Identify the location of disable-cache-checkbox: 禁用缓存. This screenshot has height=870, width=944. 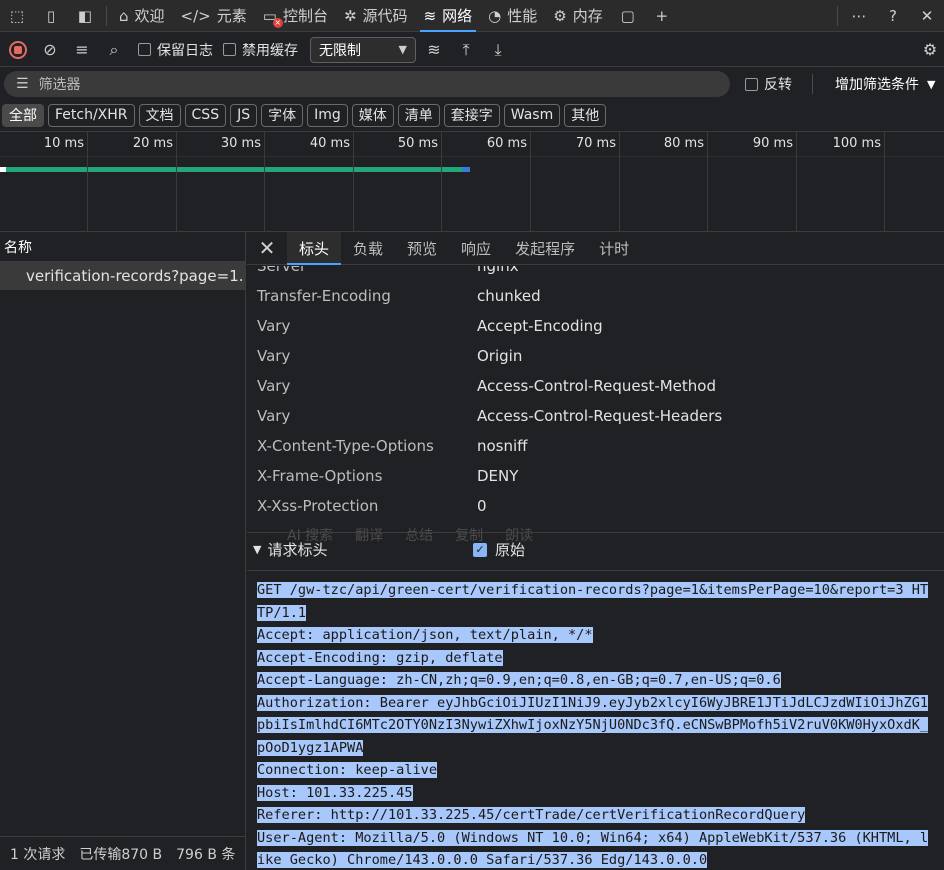
(260, 50).